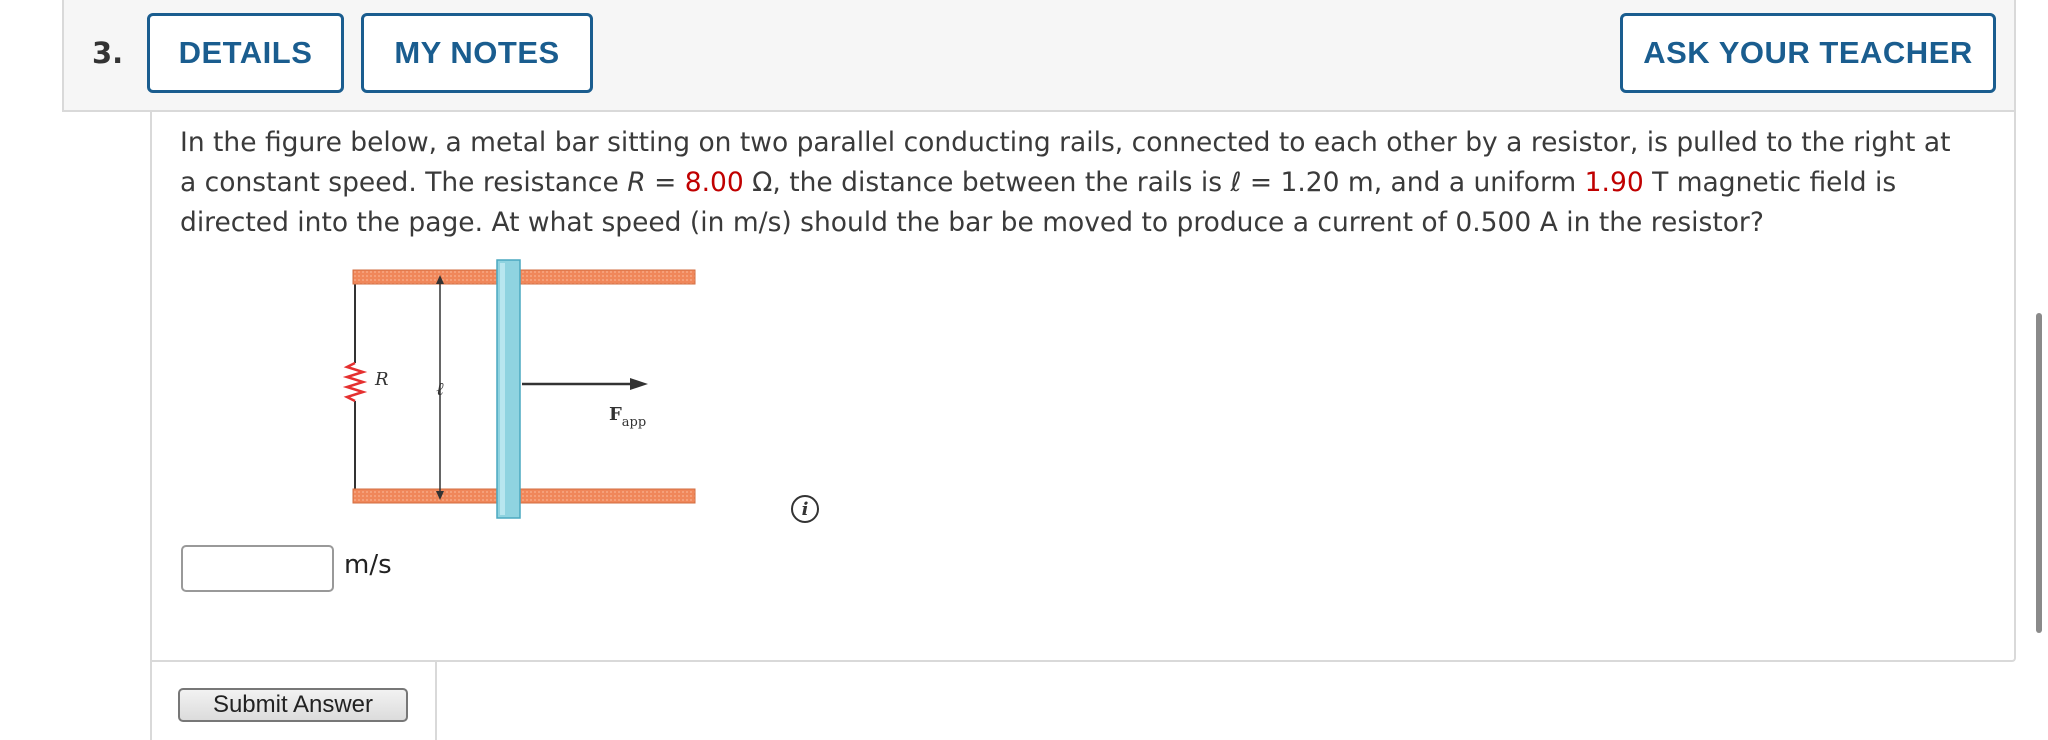 The image size is (2048, 740). What do you see at coordinates (524, 277) in the screenshot?
I see `top-rail` at bounding box center [524, 277].